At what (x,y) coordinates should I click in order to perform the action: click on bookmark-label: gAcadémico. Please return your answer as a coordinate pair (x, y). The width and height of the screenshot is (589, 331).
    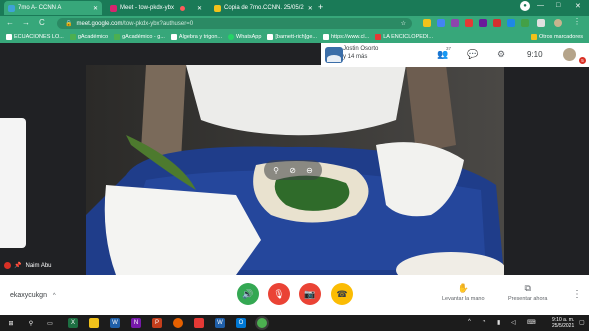
    Looking at the image, I should click on (93, 36).